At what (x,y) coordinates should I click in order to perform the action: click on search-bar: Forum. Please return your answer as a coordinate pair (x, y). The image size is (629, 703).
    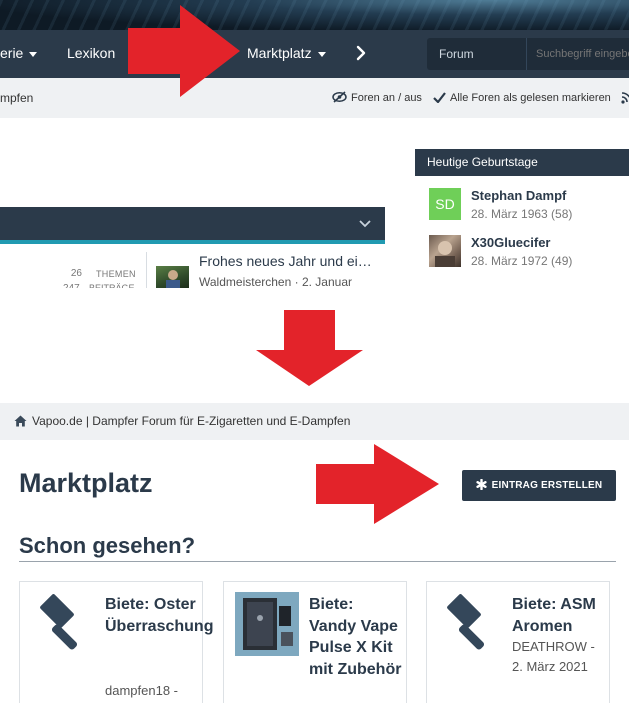
    Looking at the image, I should click on (528, 54).